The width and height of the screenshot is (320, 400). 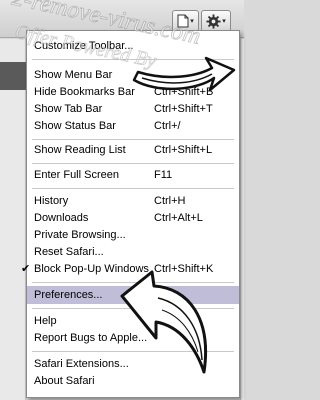 What do you see at coordinates (75, 126) in the screenshot?
I see `menu-item-label: Show Status Bar` at bounding box center [75, 126].